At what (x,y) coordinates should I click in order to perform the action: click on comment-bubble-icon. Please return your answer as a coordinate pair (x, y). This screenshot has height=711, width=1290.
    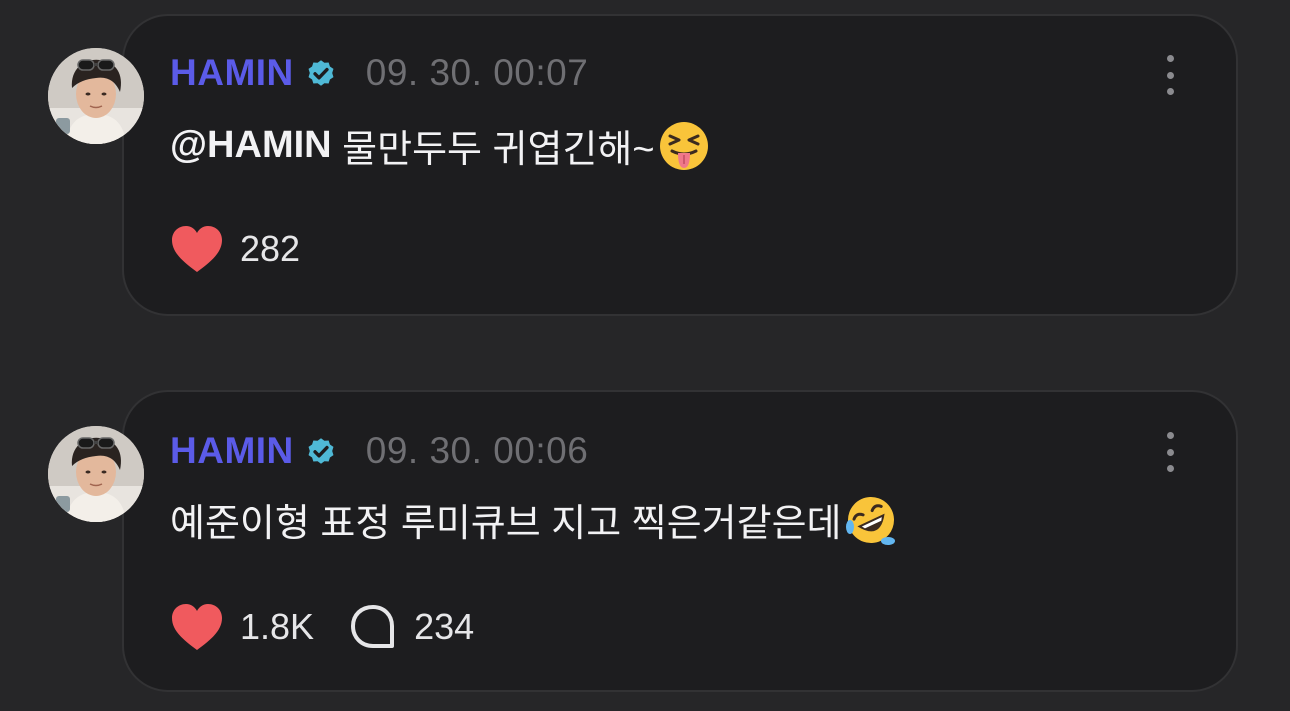
    Looking at the image, I should click on (373, 627).